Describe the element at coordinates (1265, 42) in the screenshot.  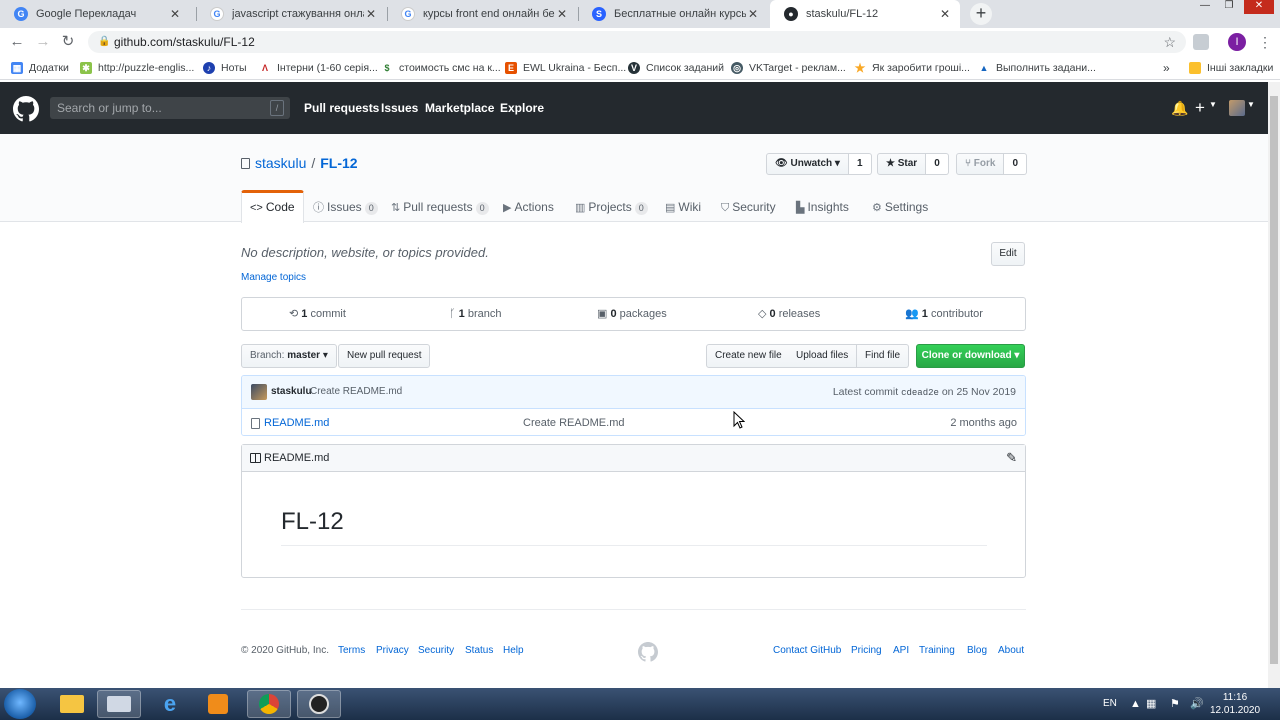
I see `menu-icon: ⋮` at that location.